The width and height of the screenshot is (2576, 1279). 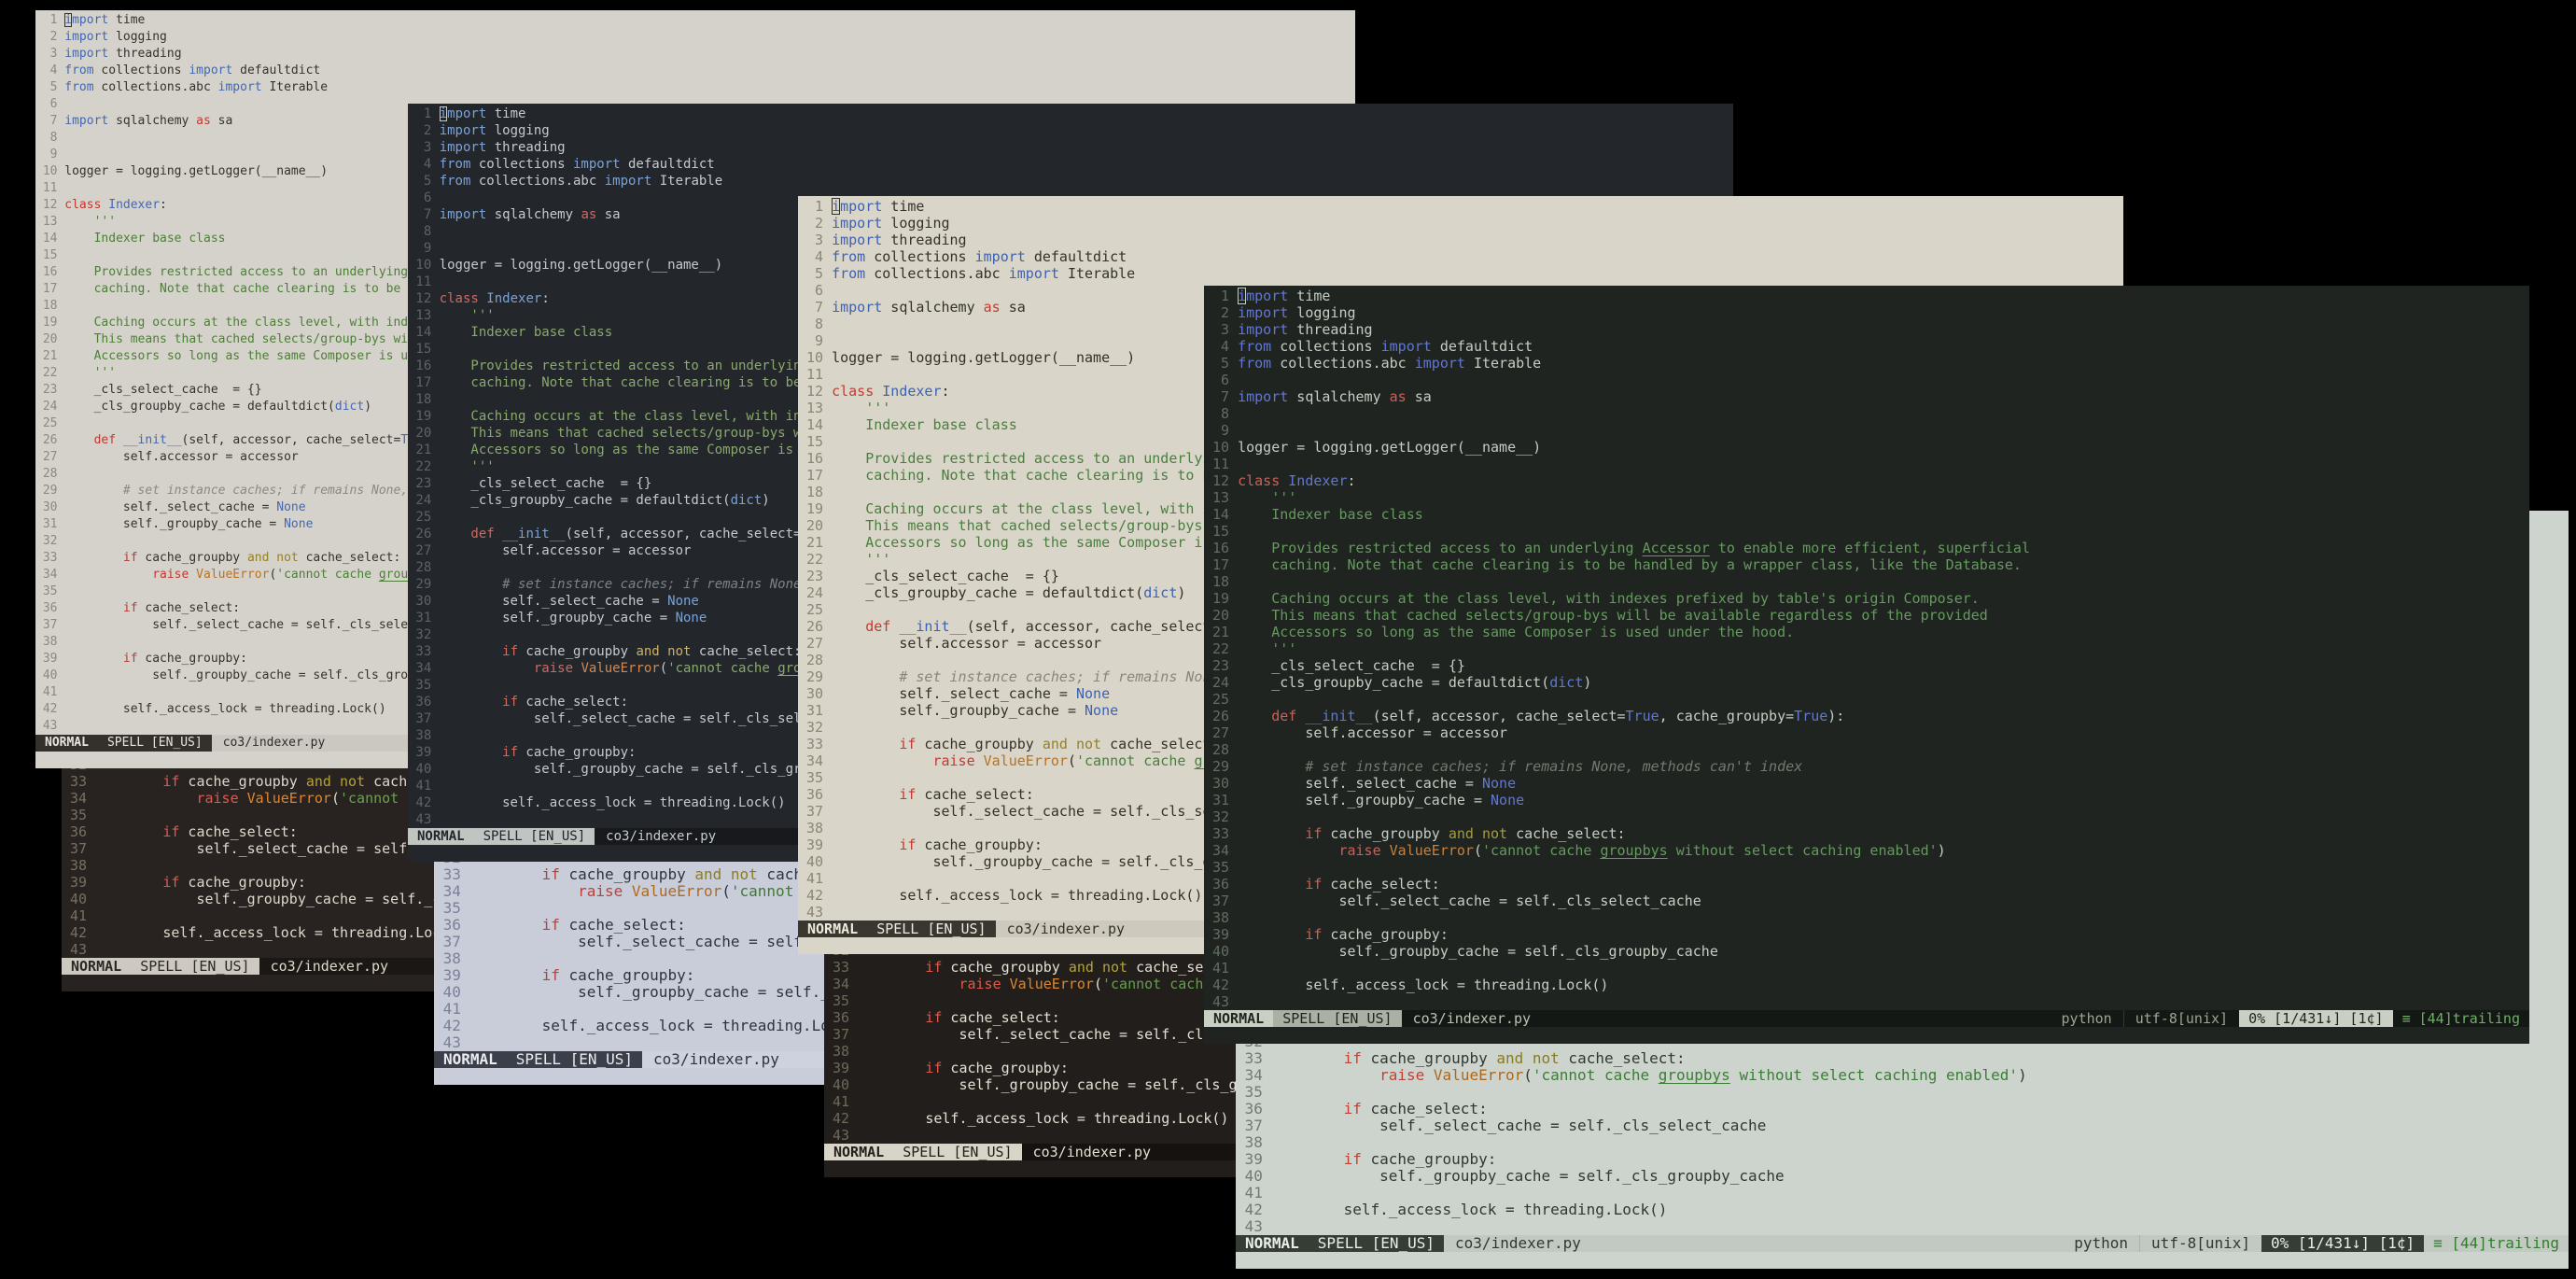 What do you see at coordinates (1415, 682) in the screenshot?
I see `line-text: _cls_groupby_cache = defaultdict(dict)` at bounding box center [1415, 682].